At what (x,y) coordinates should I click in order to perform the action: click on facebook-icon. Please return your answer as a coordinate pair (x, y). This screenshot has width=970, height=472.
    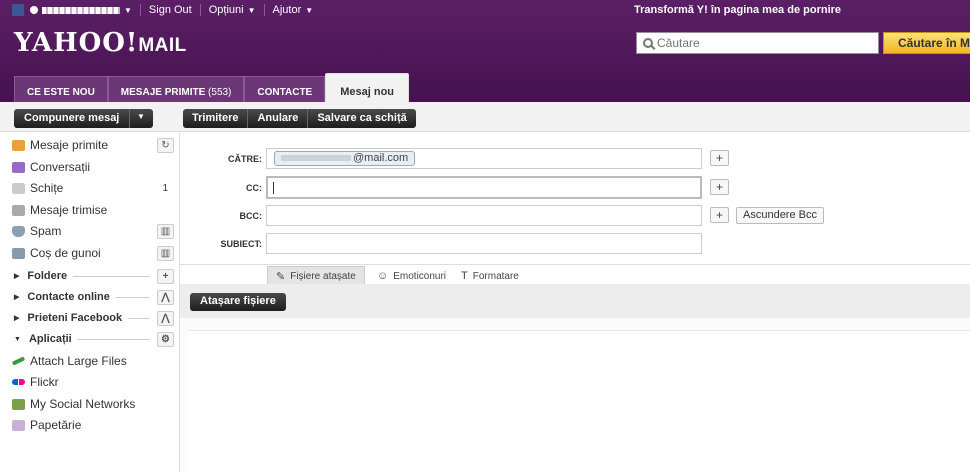
    Looking at the image, I should click on (18, 10).